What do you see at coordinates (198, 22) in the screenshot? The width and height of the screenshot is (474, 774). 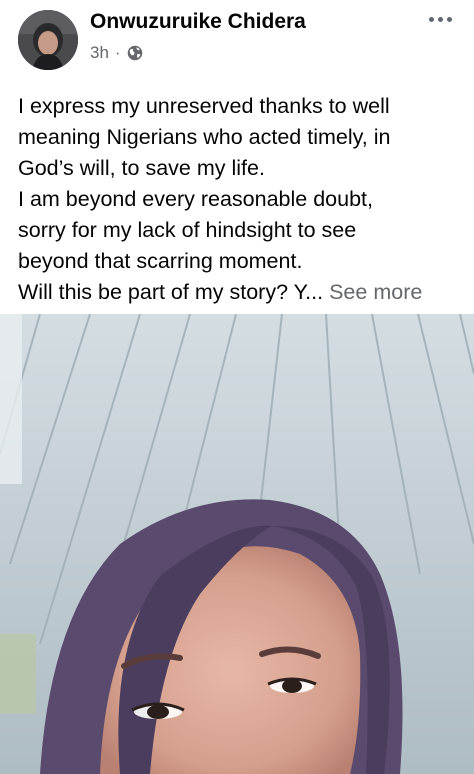 I see `author-name: Onwuzuruike Chidera` at bounding box center [198, 22].